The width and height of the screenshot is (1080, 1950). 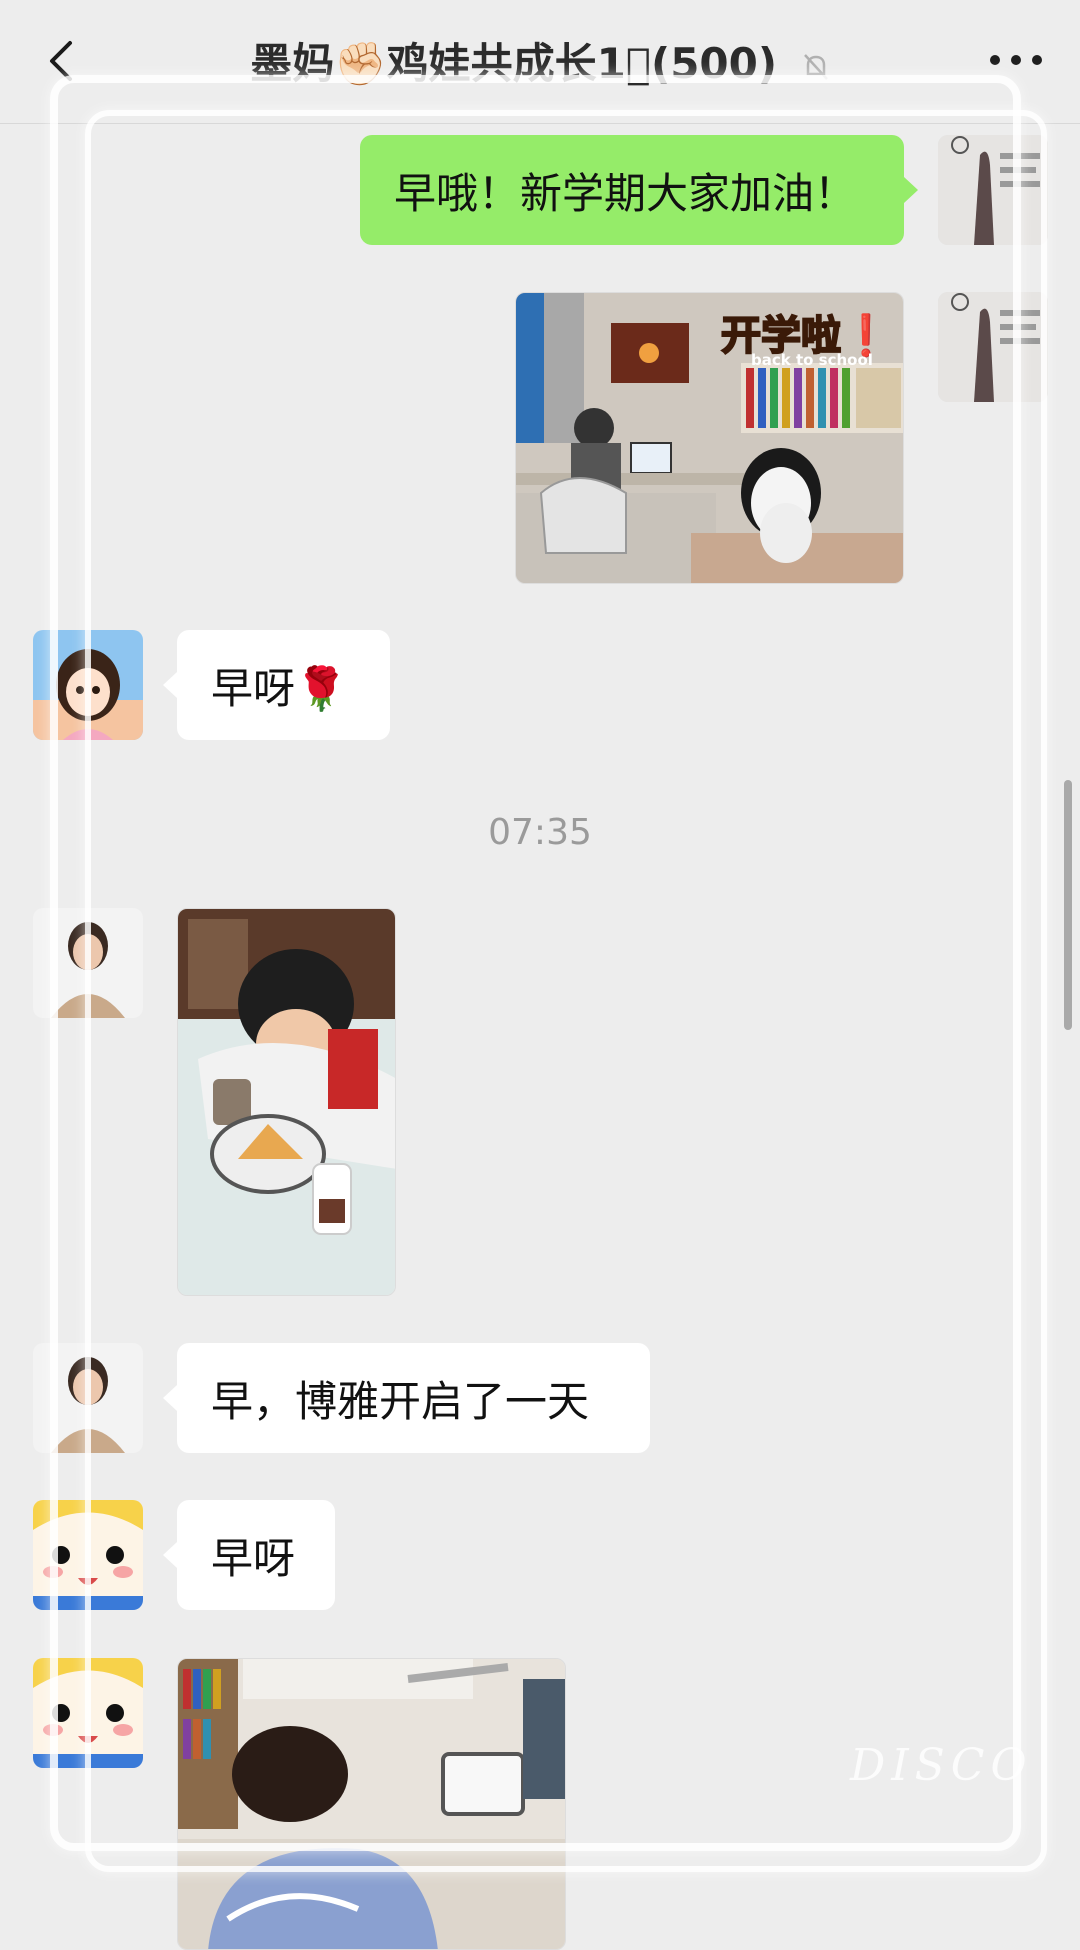 I want to click on chat-header: 墨妈✊🏻鸡娃共成长1⃣️(500), so click(x=540, y=62).